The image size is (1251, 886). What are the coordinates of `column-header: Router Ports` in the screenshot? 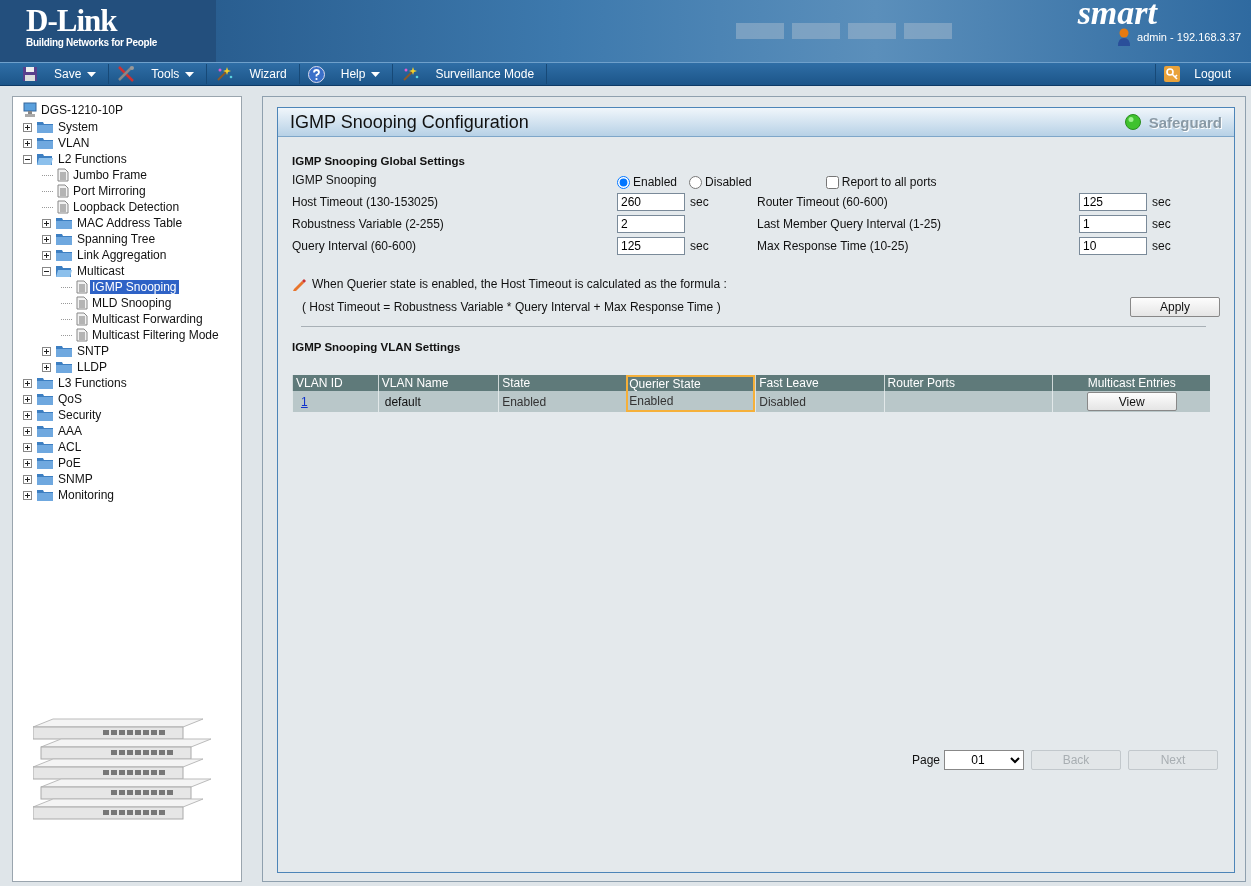 It's located at (968, 383).